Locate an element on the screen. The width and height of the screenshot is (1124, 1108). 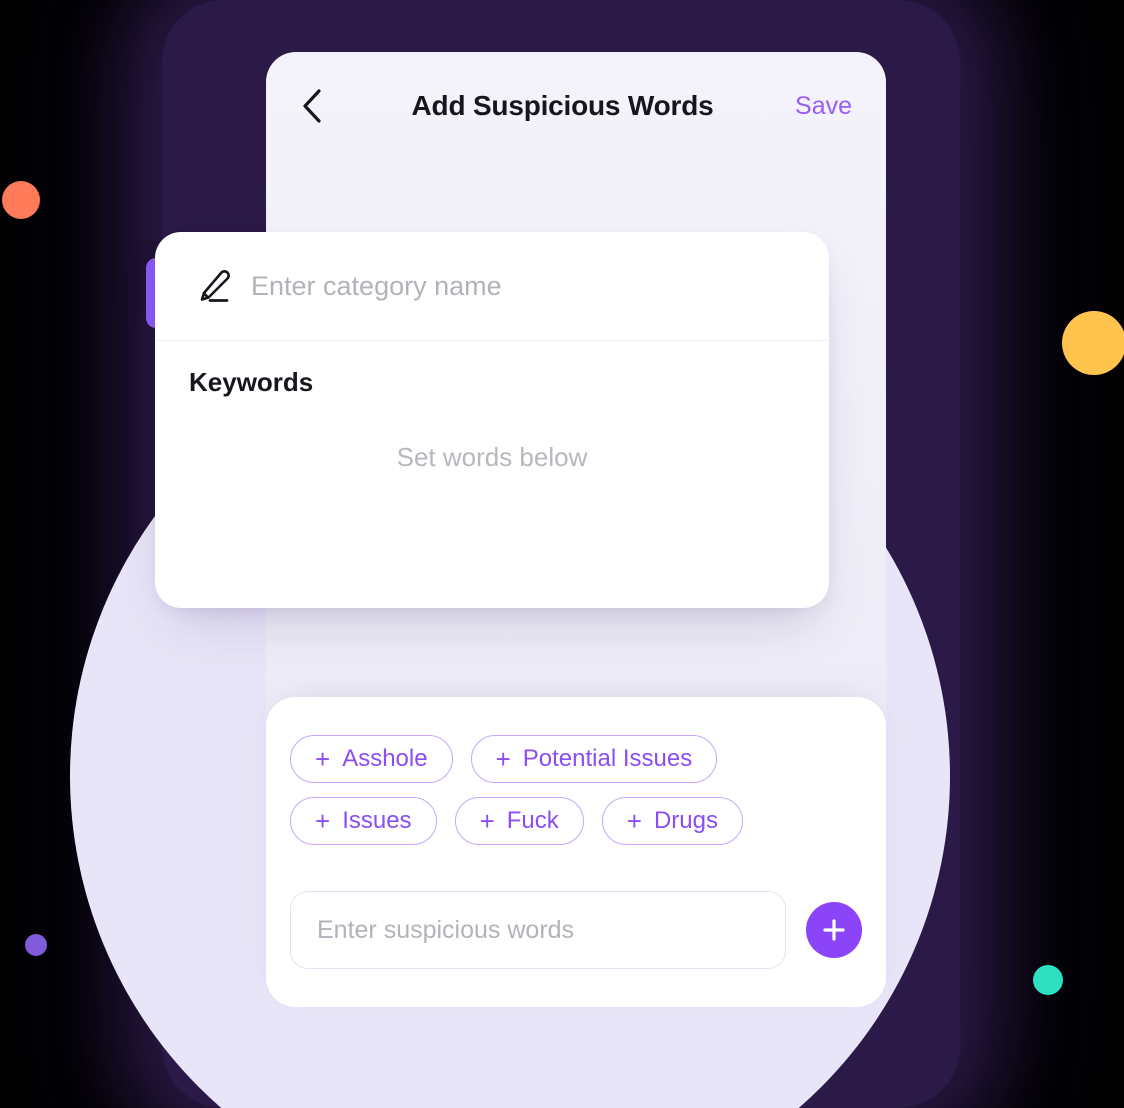
yellow-dot-decoration is located at coordinates (1093, 343).